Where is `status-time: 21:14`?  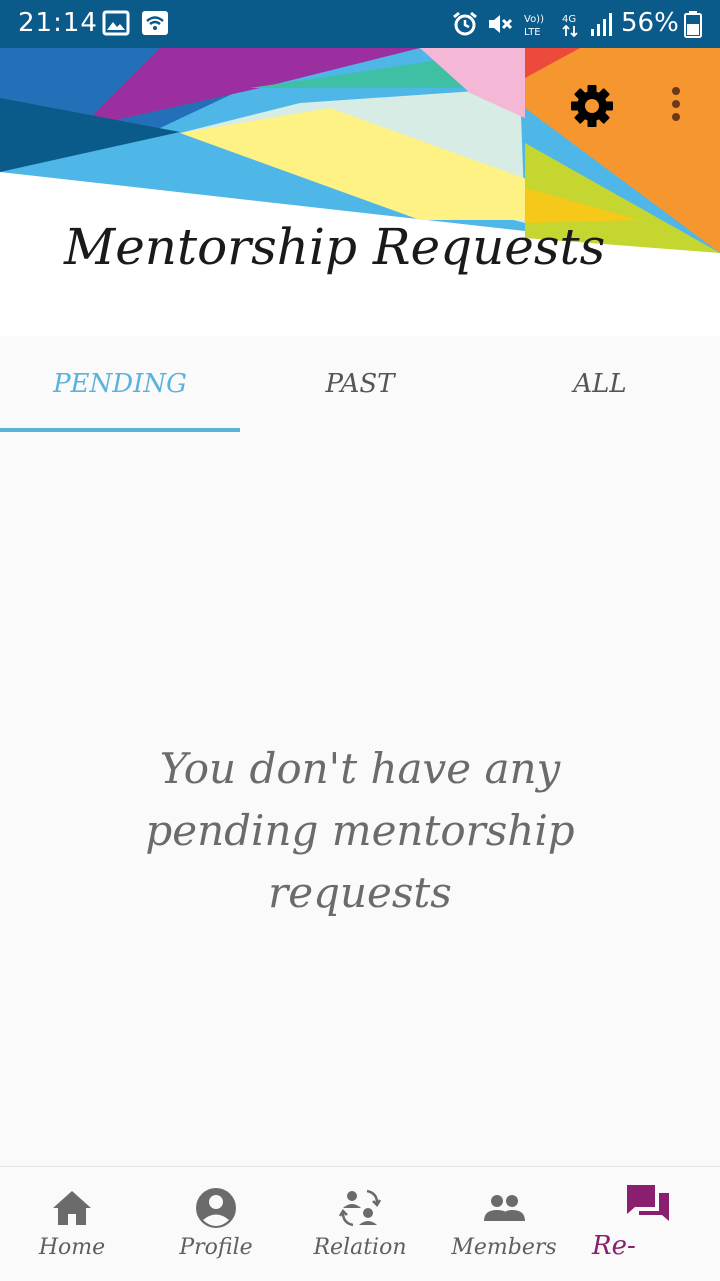 status-time: 21:14 is located at coordinates (58, 23).